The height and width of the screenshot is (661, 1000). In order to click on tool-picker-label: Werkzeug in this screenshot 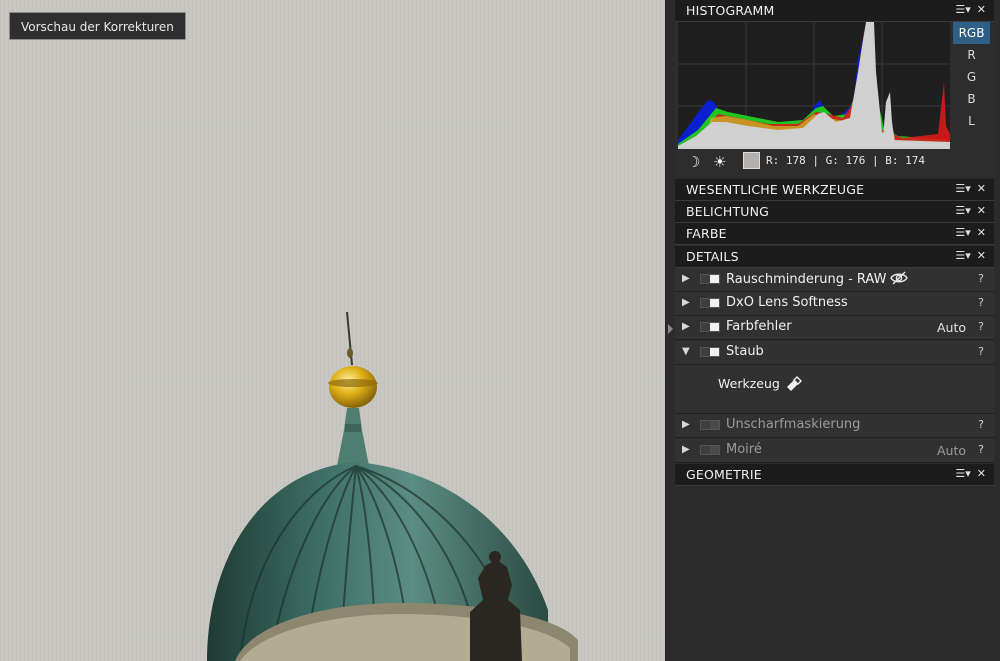, I will do `click(749, 383)`.